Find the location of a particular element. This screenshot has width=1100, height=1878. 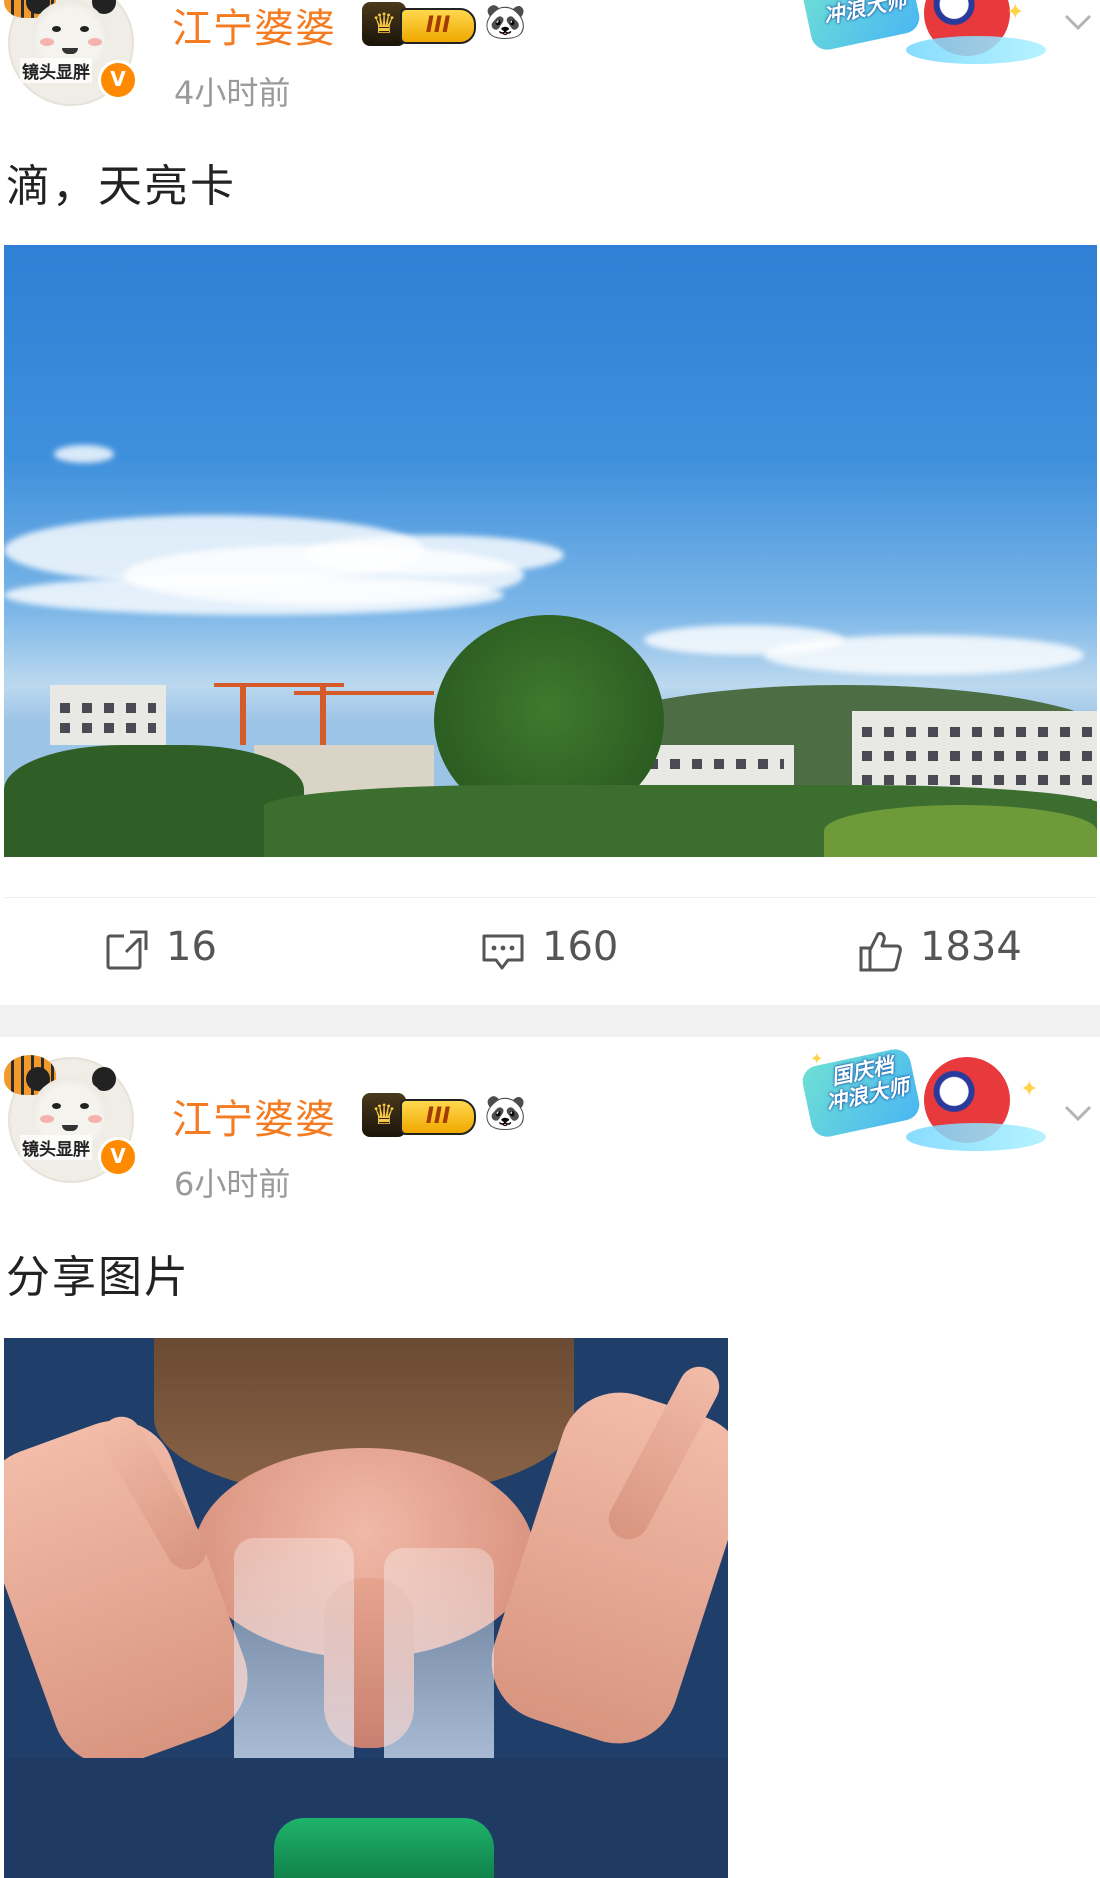

promo-badge: 国庆档 冲浪大师 ✦ ✦ is located at coordinates (924, 1101).